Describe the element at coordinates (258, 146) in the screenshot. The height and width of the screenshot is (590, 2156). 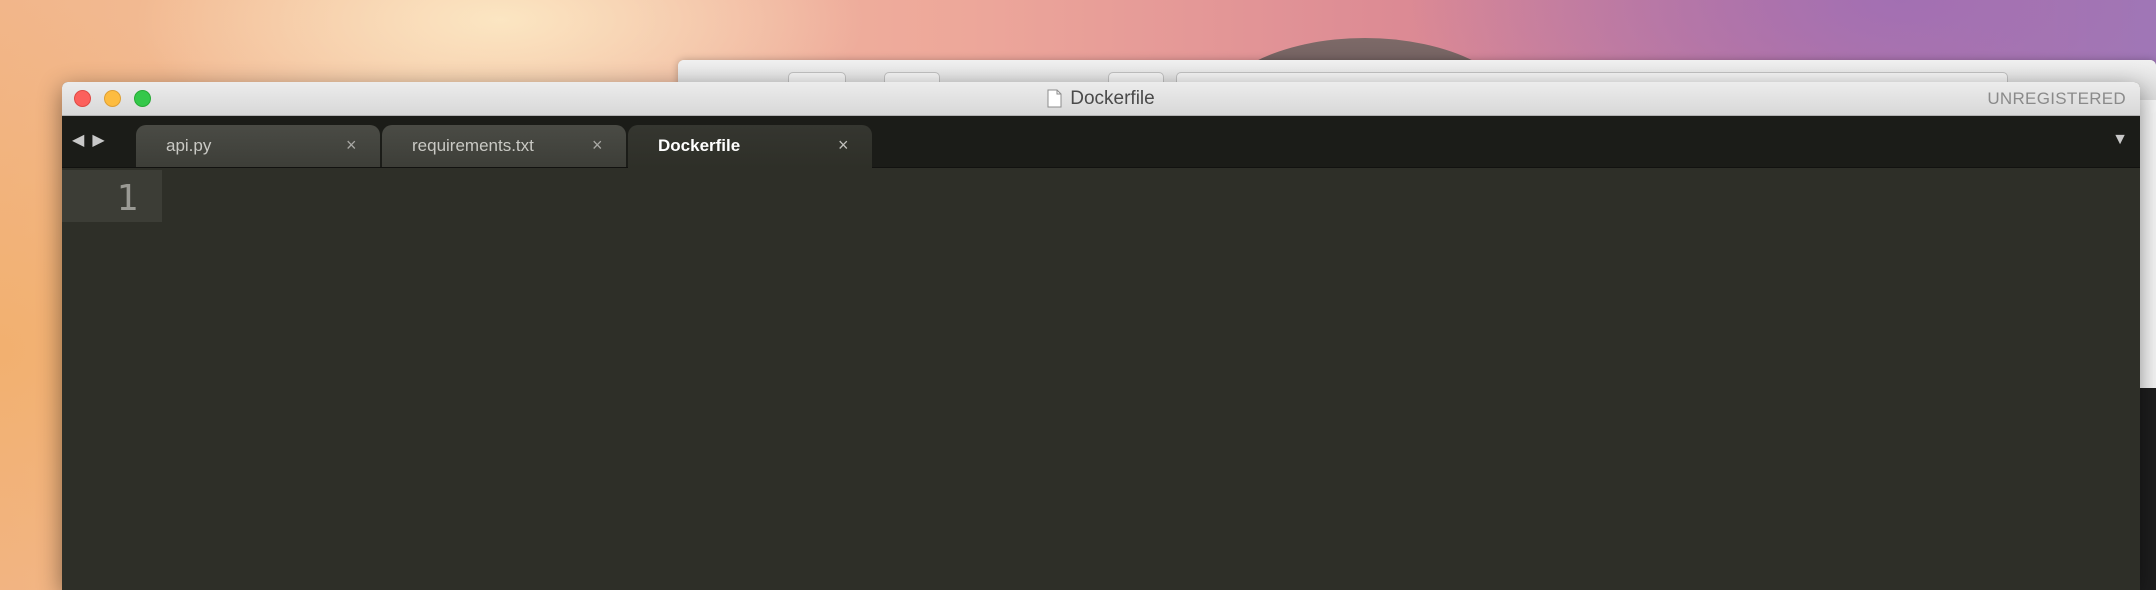
I see `tab-api-py: api.py ×` at that location.